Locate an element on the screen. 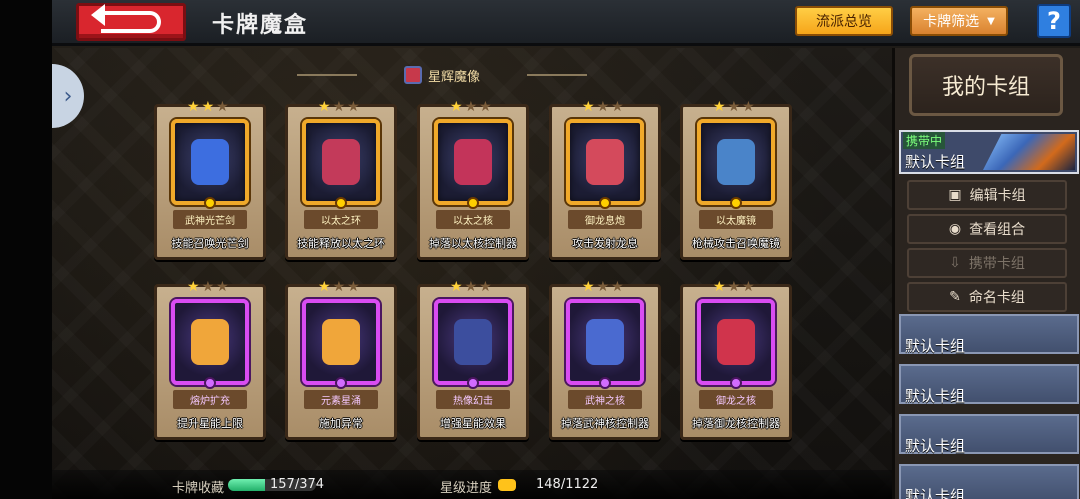  card-filter-button: 卡牌筛选 ▼ is located at coordinates (959, 21).